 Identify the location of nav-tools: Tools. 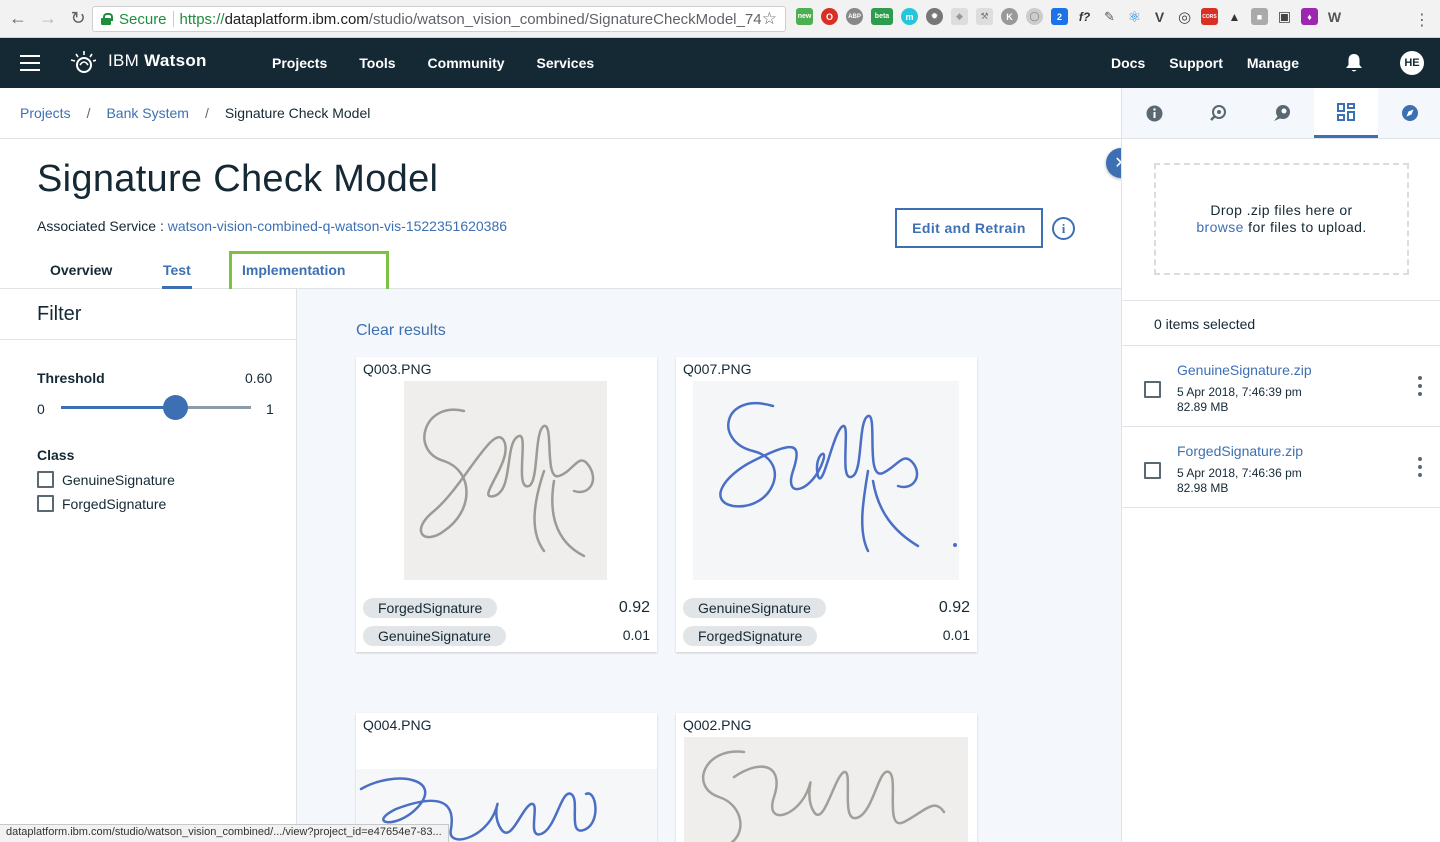
(377, 63).